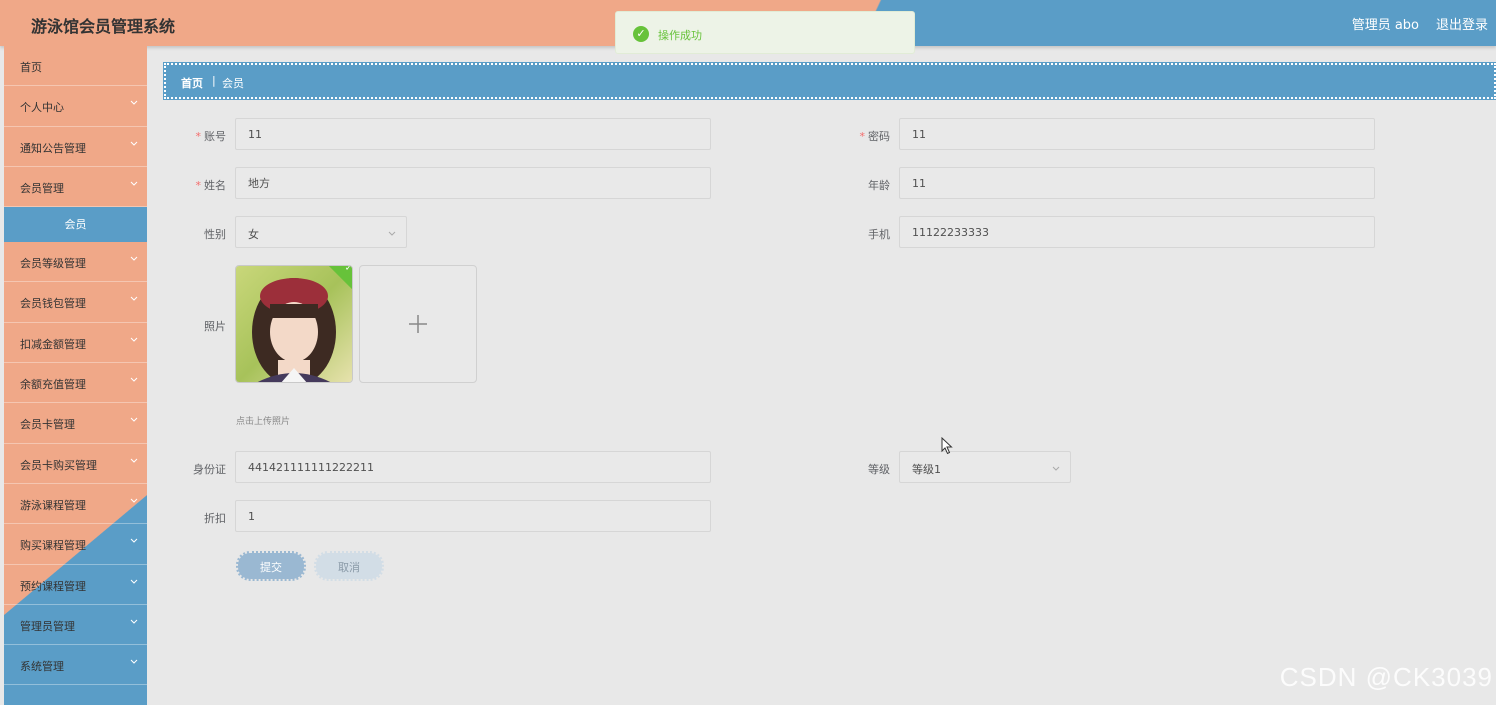  I want to click on watermark: CSDN @CK3039, so click(1386, 677).